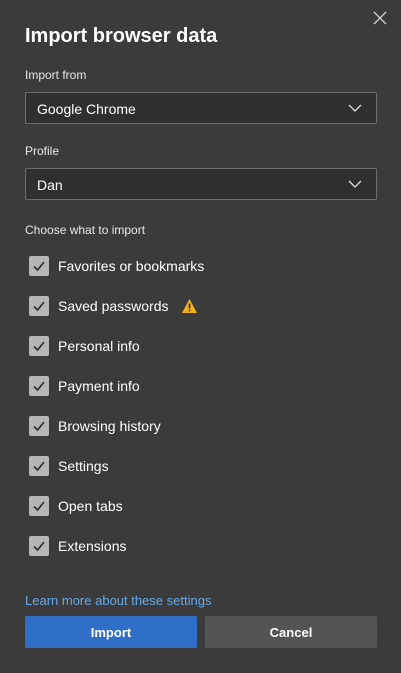 The image size is (401, 673). Describe the element at coordinates (201, 184) in the screenshot. I see `profile-select: Dan` at that location.